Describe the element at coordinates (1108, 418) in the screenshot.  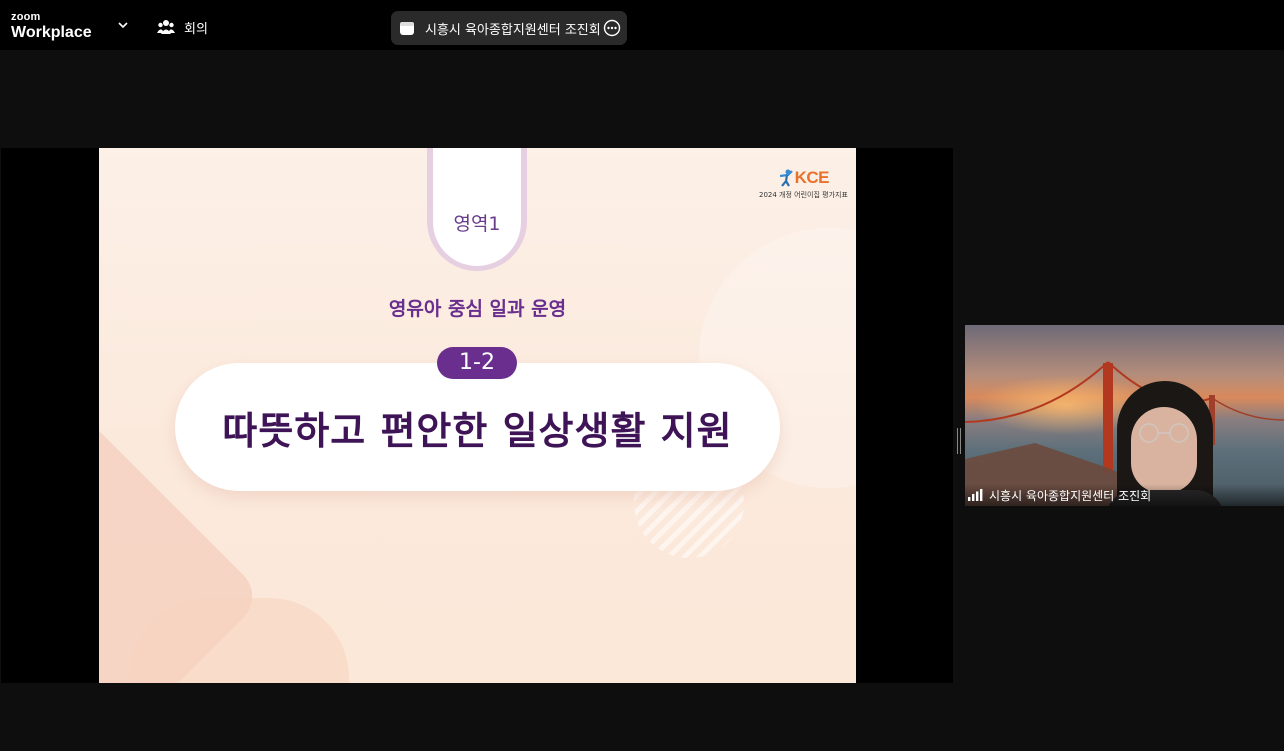
I see `bridge-tower` at that location.